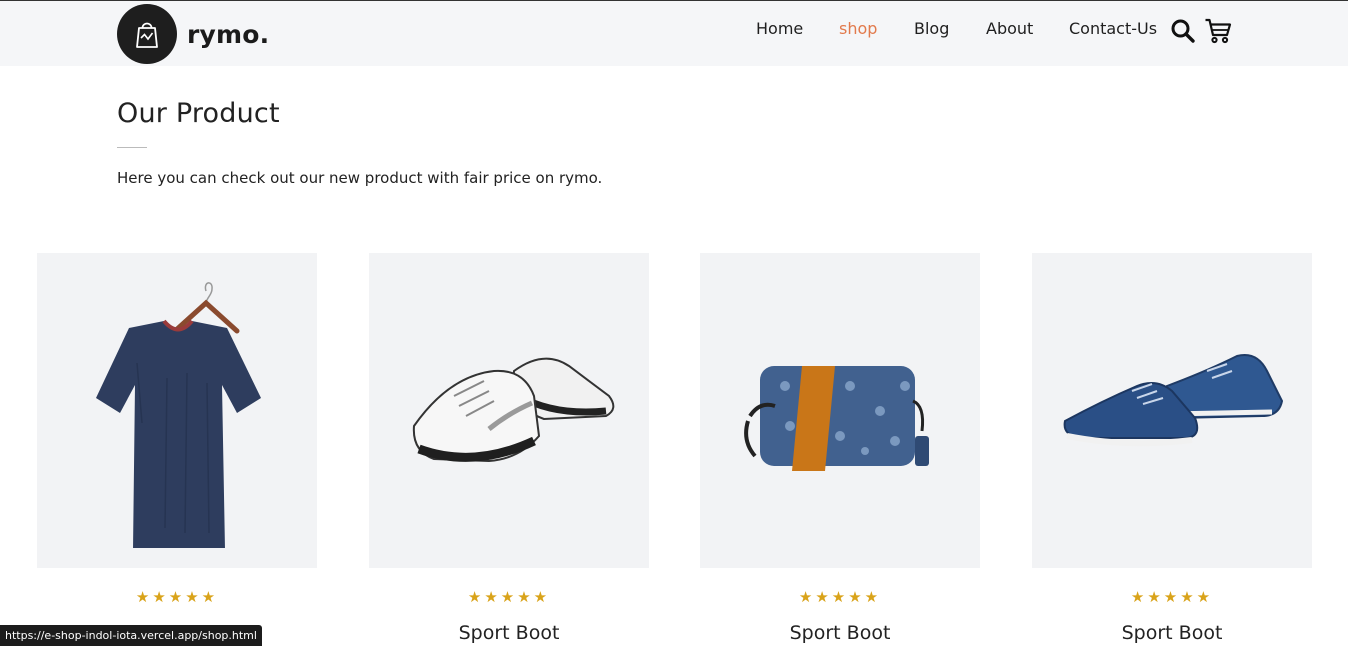 This screenshot has width=1348, height=646. I want to click on product-image-bag, so click(840, 410).